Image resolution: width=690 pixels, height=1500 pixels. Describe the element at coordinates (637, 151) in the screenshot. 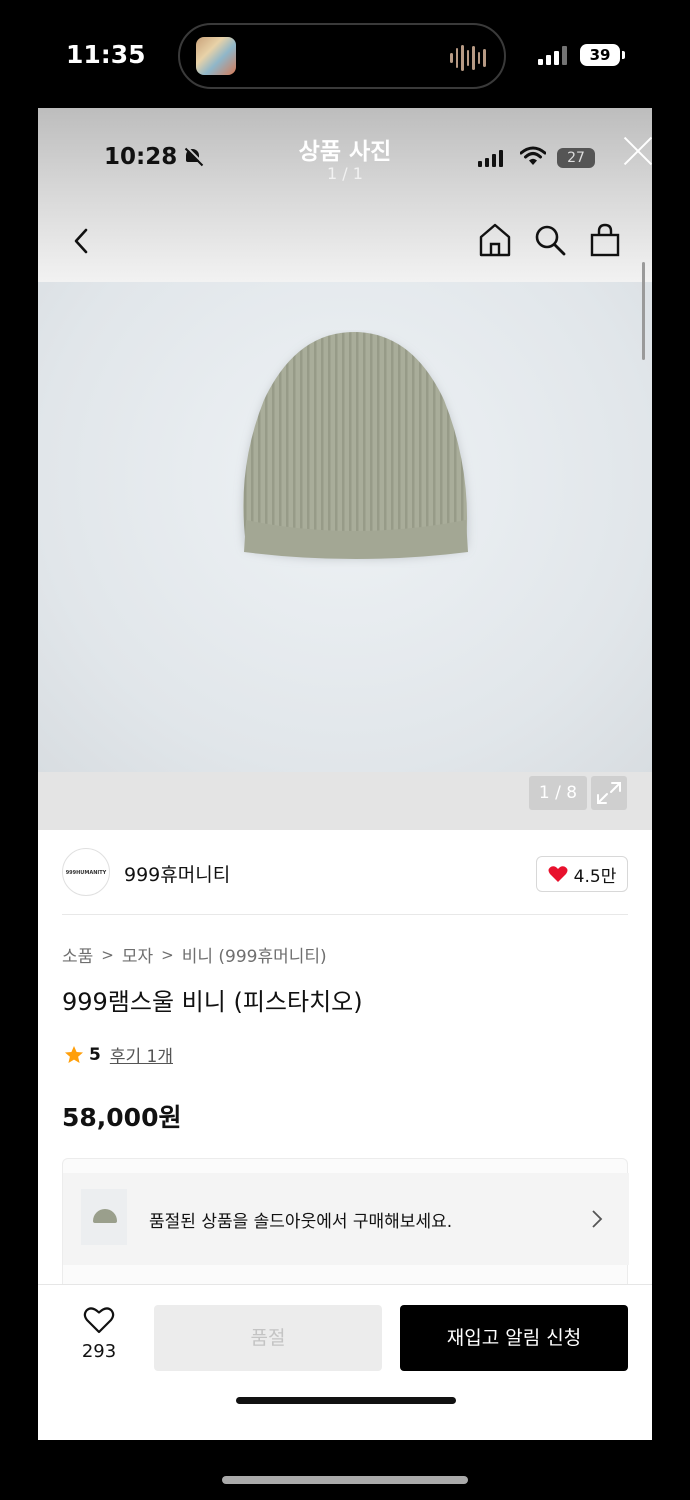

I see `close-icon` at that location.